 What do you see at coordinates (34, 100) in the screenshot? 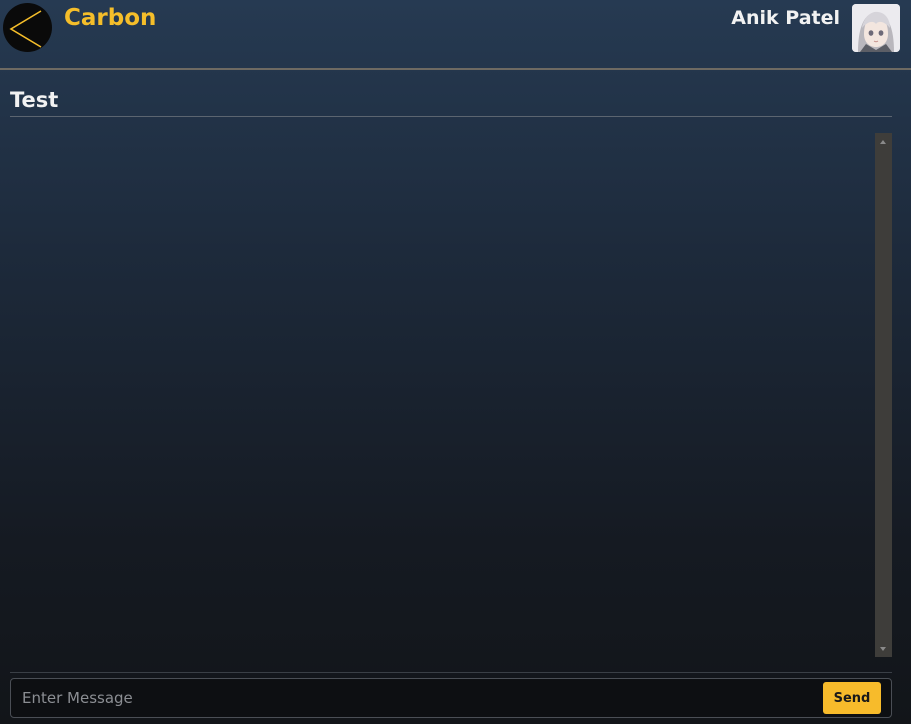
I see `room-title: Test` at bounding box center [34, 100].